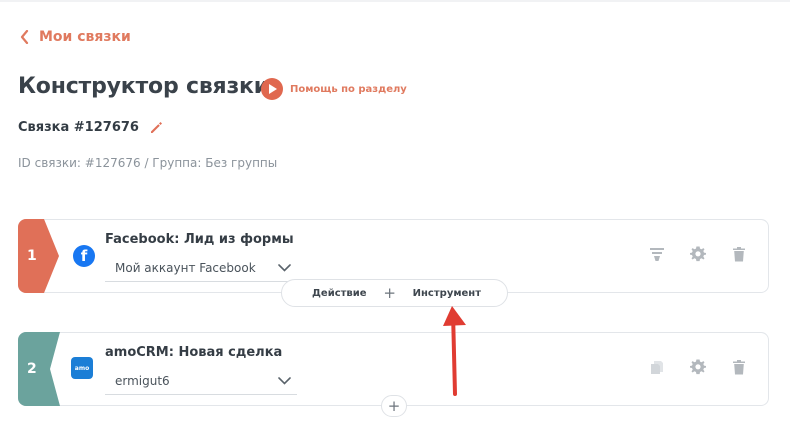 The width and height of the screenshot is (790, 447). I want to click on account-select-value: ermigut6, so click(142, 380).